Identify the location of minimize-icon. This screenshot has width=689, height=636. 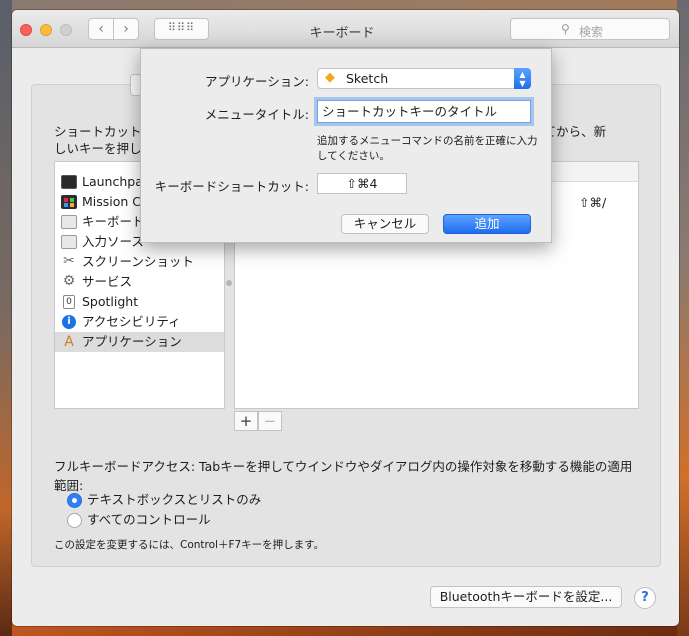
(46, 30).